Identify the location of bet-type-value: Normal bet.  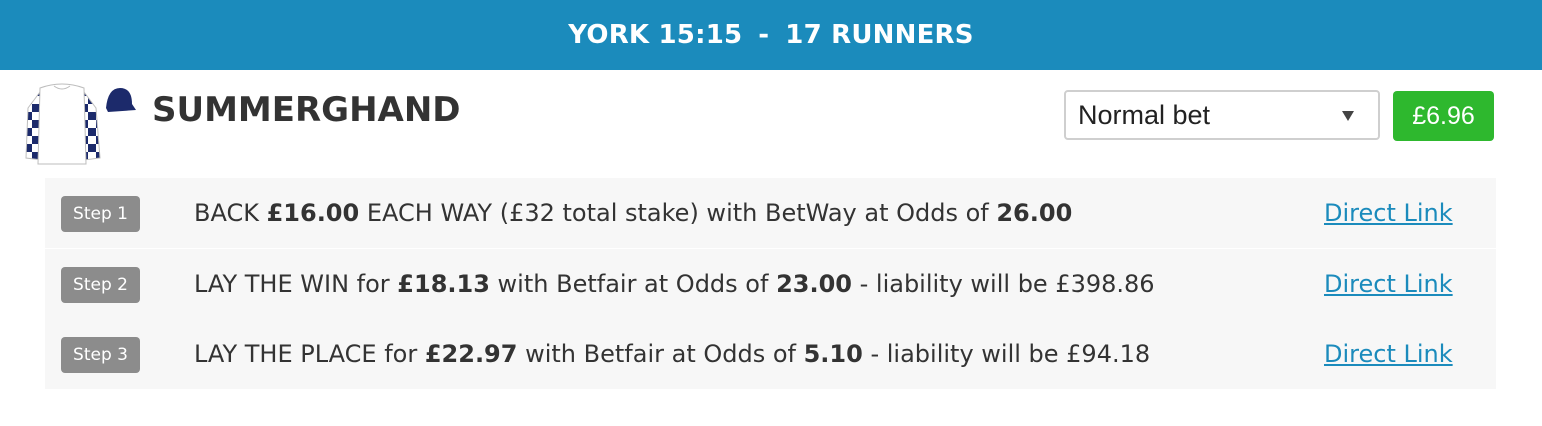
(1144, 114).